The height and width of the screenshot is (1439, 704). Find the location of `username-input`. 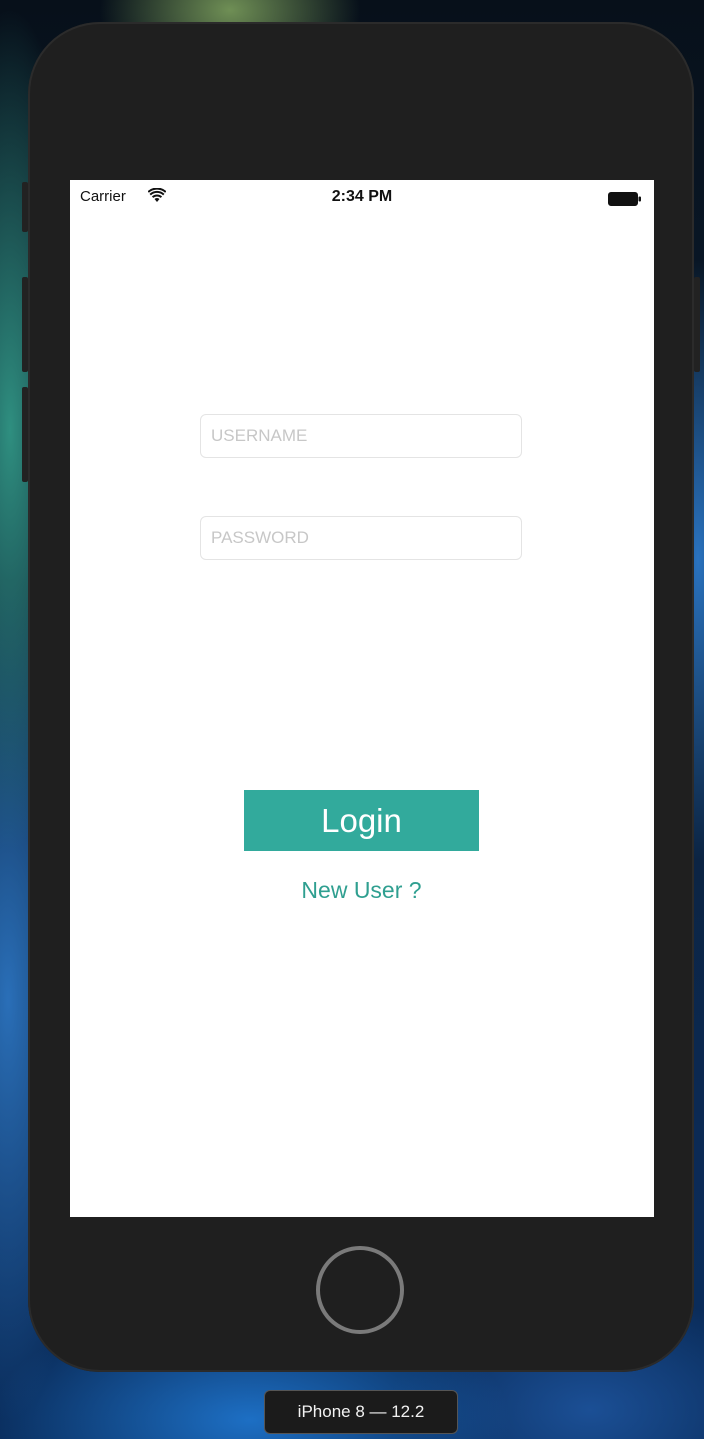

username-input is located at coordinates (361, 436).